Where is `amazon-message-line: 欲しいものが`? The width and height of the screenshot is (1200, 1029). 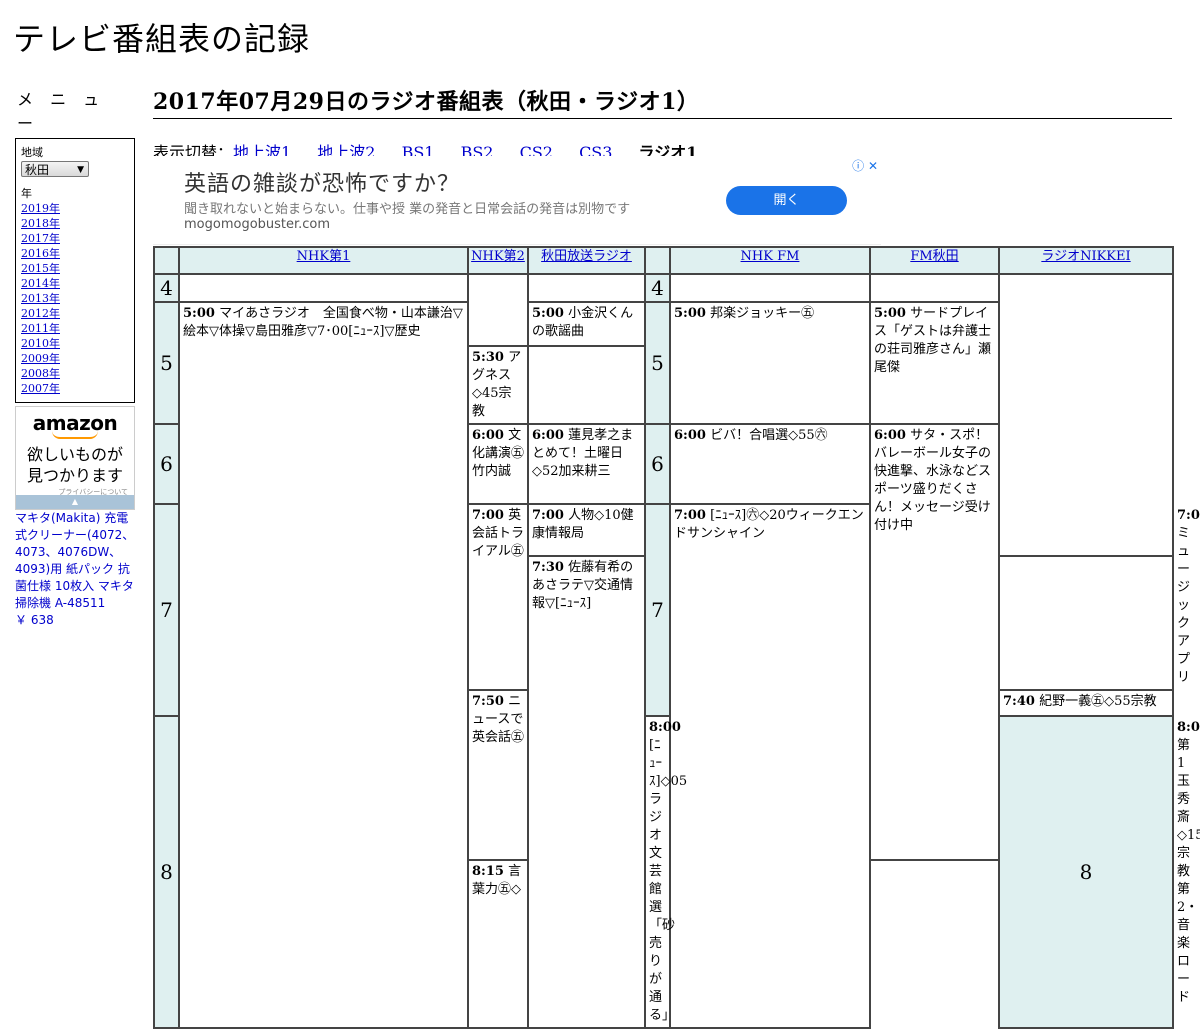
amazon-message-line: 欲しいものが is located at coordinates (74, 454).